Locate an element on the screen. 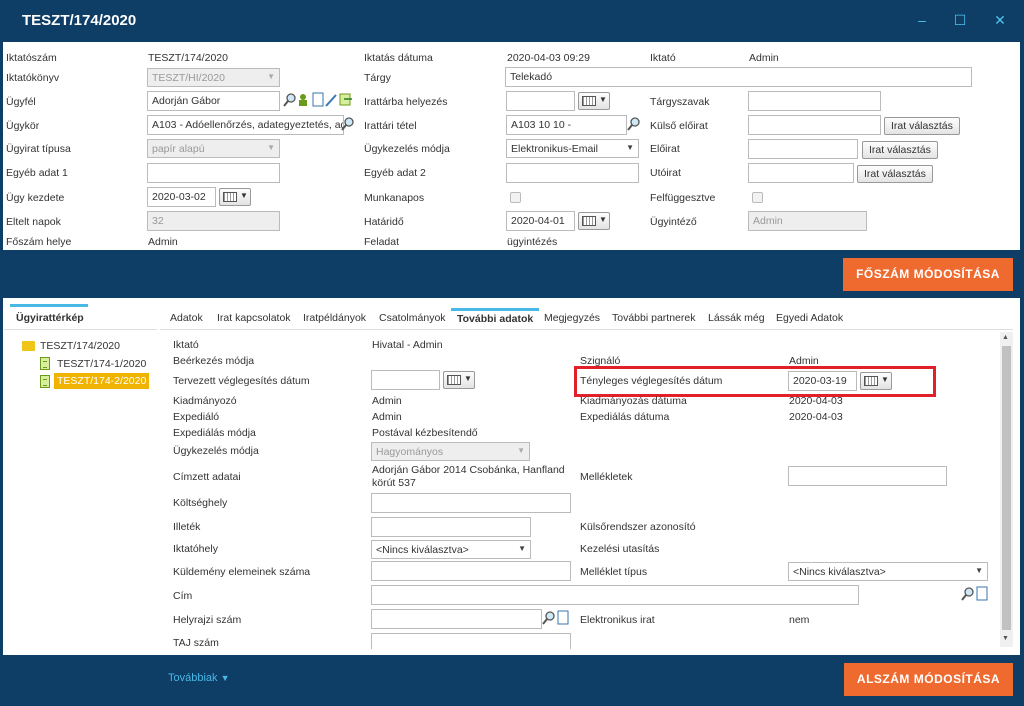 This screenshot has width=1024, height=706. ugykezeles-modja-select: Elektronikus-Email ▼ is located at coordinates (572, 148).